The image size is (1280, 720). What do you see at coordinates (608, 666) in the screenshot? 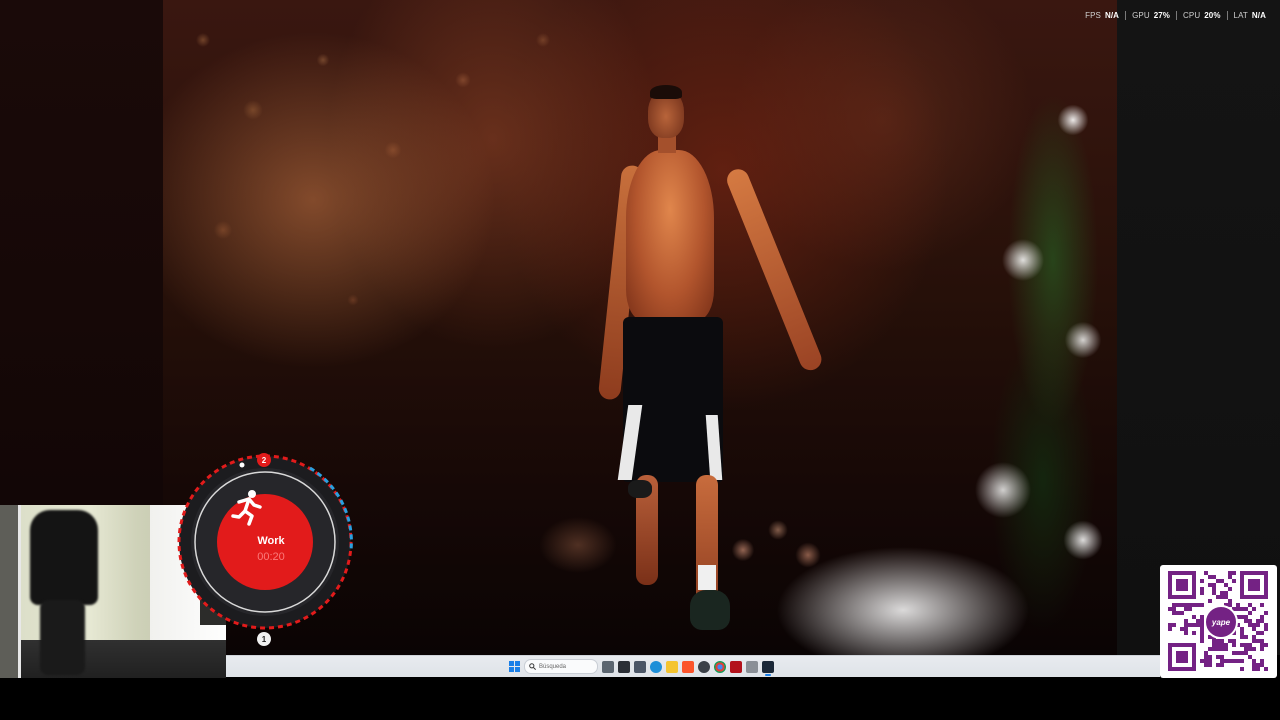
I see `task-view-icon` at bounding box center [608, 666].